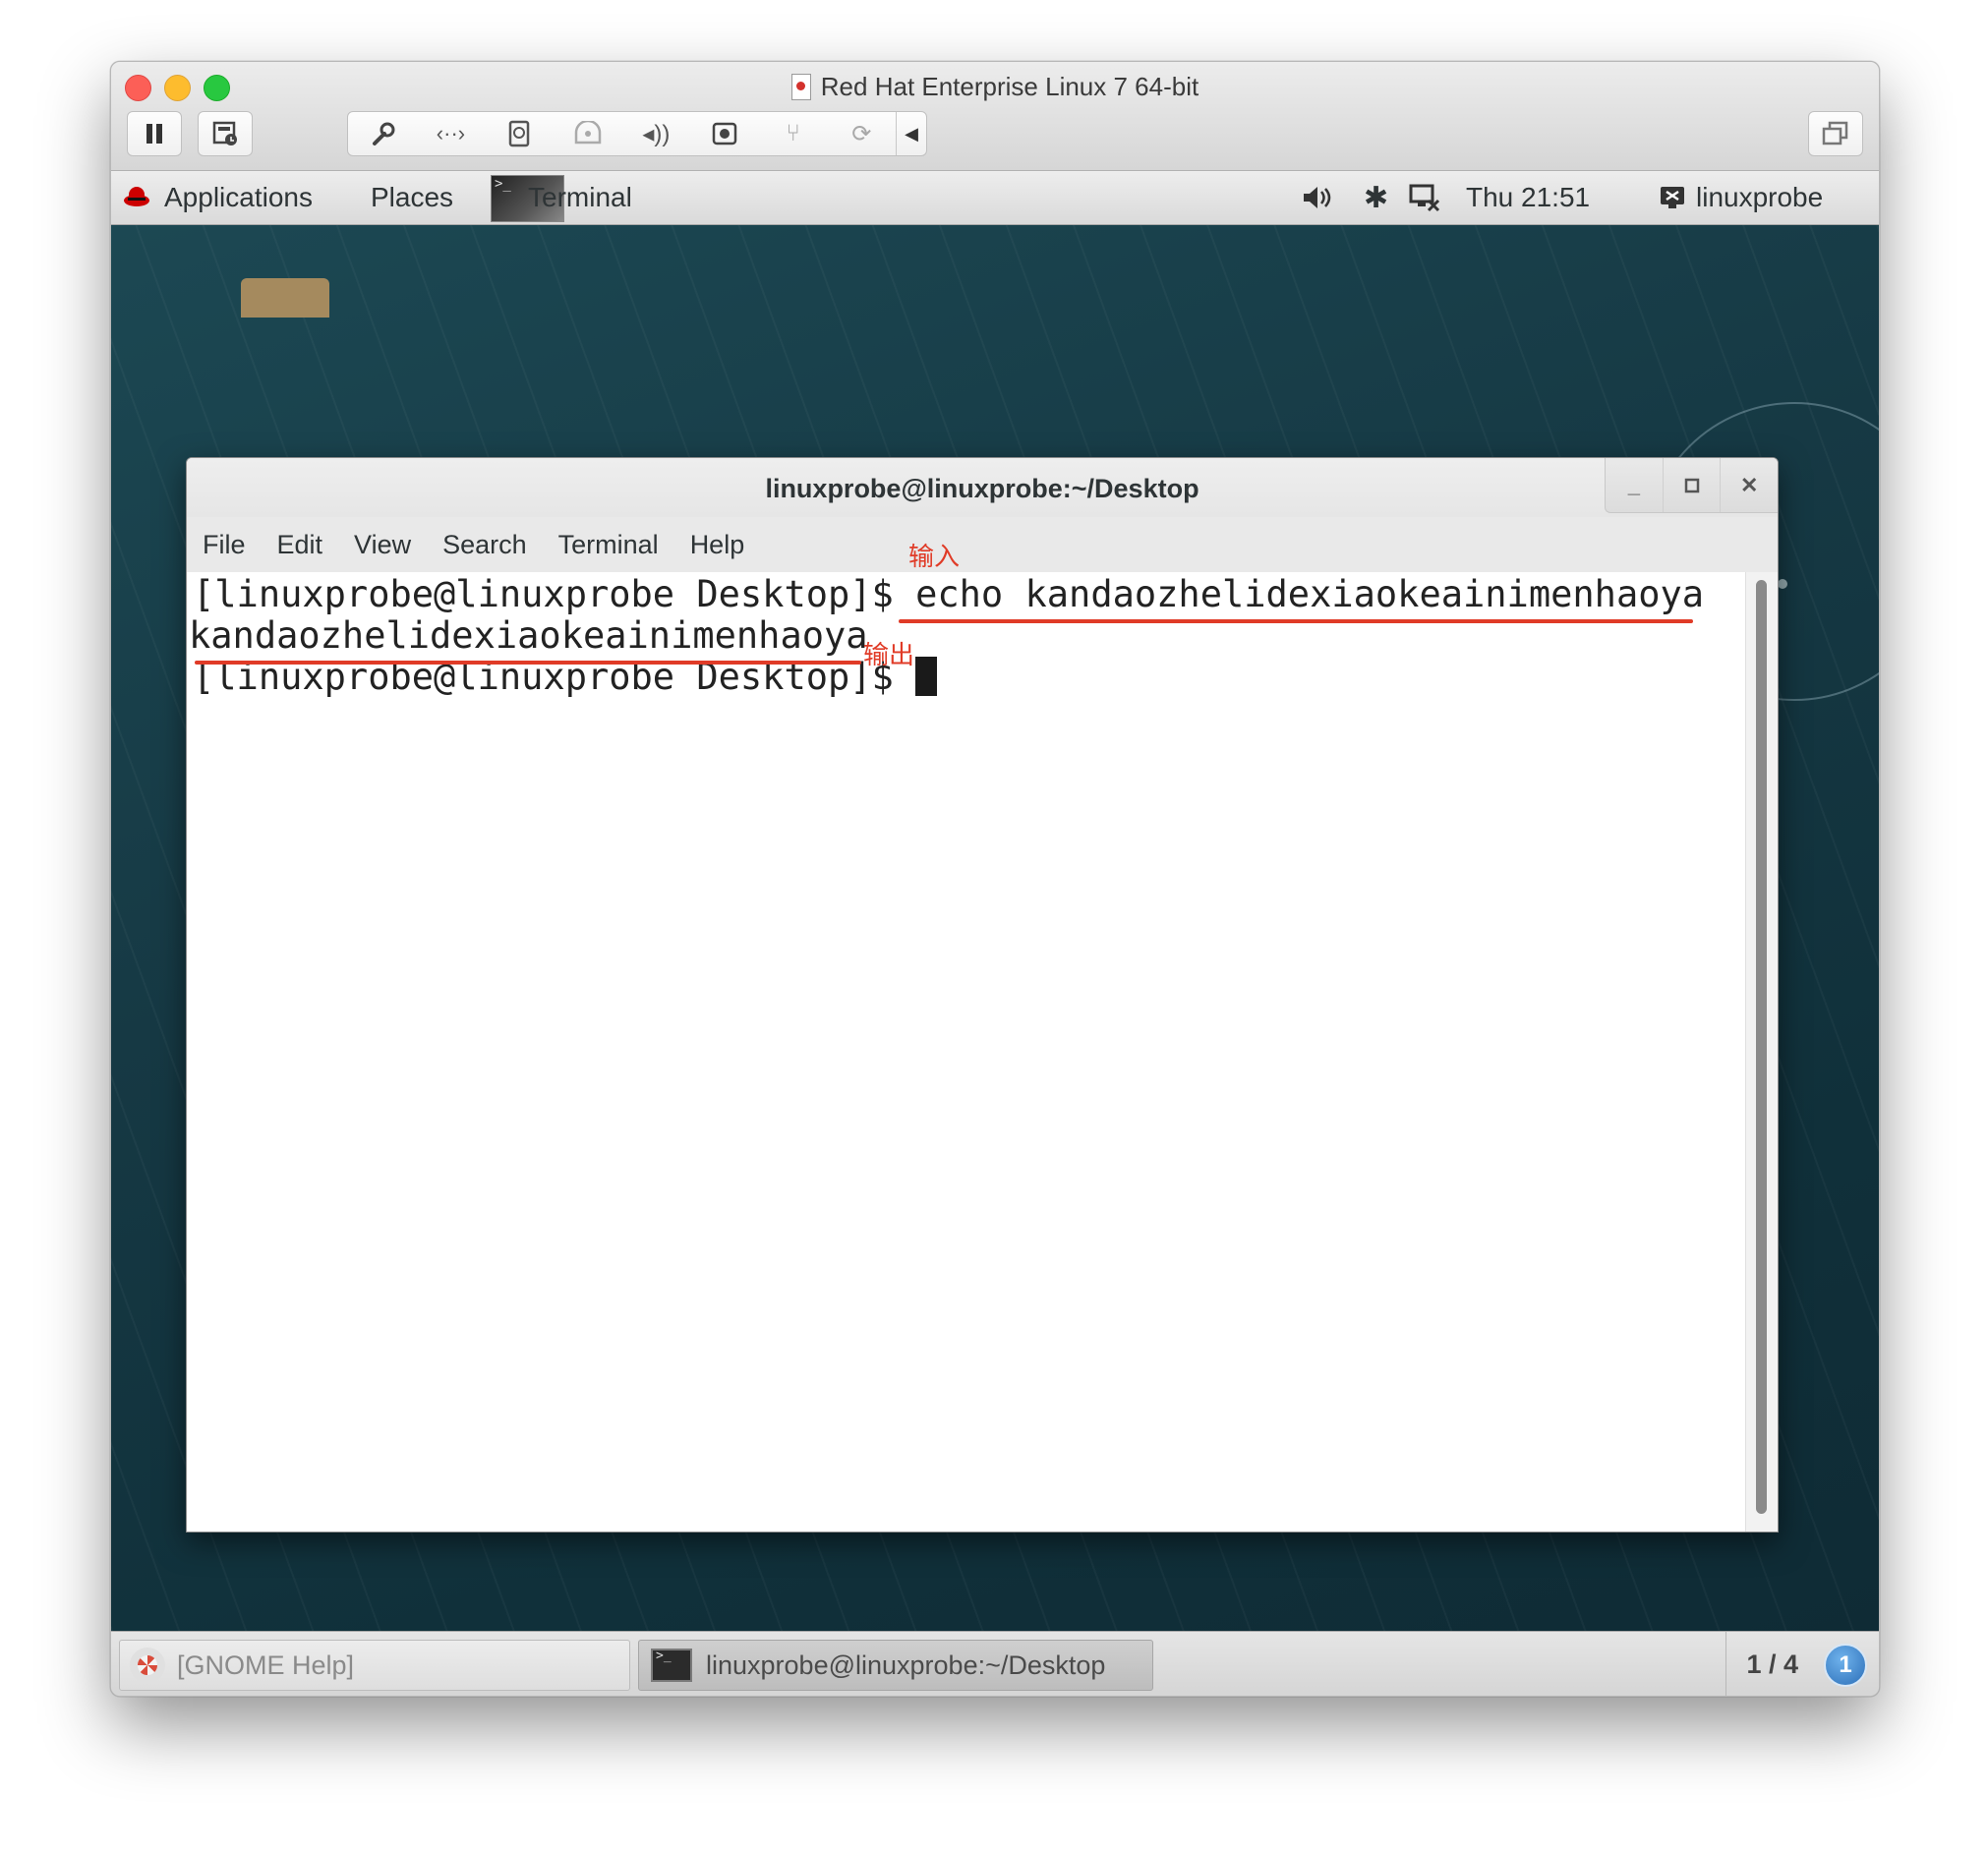  Describe the element at coordinates (906, 1665) in the screenshot. I see `taskbar-item-label: linuxprobe@linuxprobe:~/Desktop` at that location.